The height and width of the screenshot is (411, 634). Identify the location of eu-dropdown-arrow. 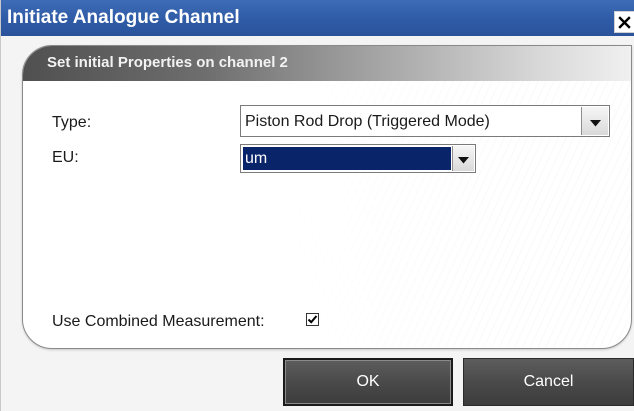
(463, 158).